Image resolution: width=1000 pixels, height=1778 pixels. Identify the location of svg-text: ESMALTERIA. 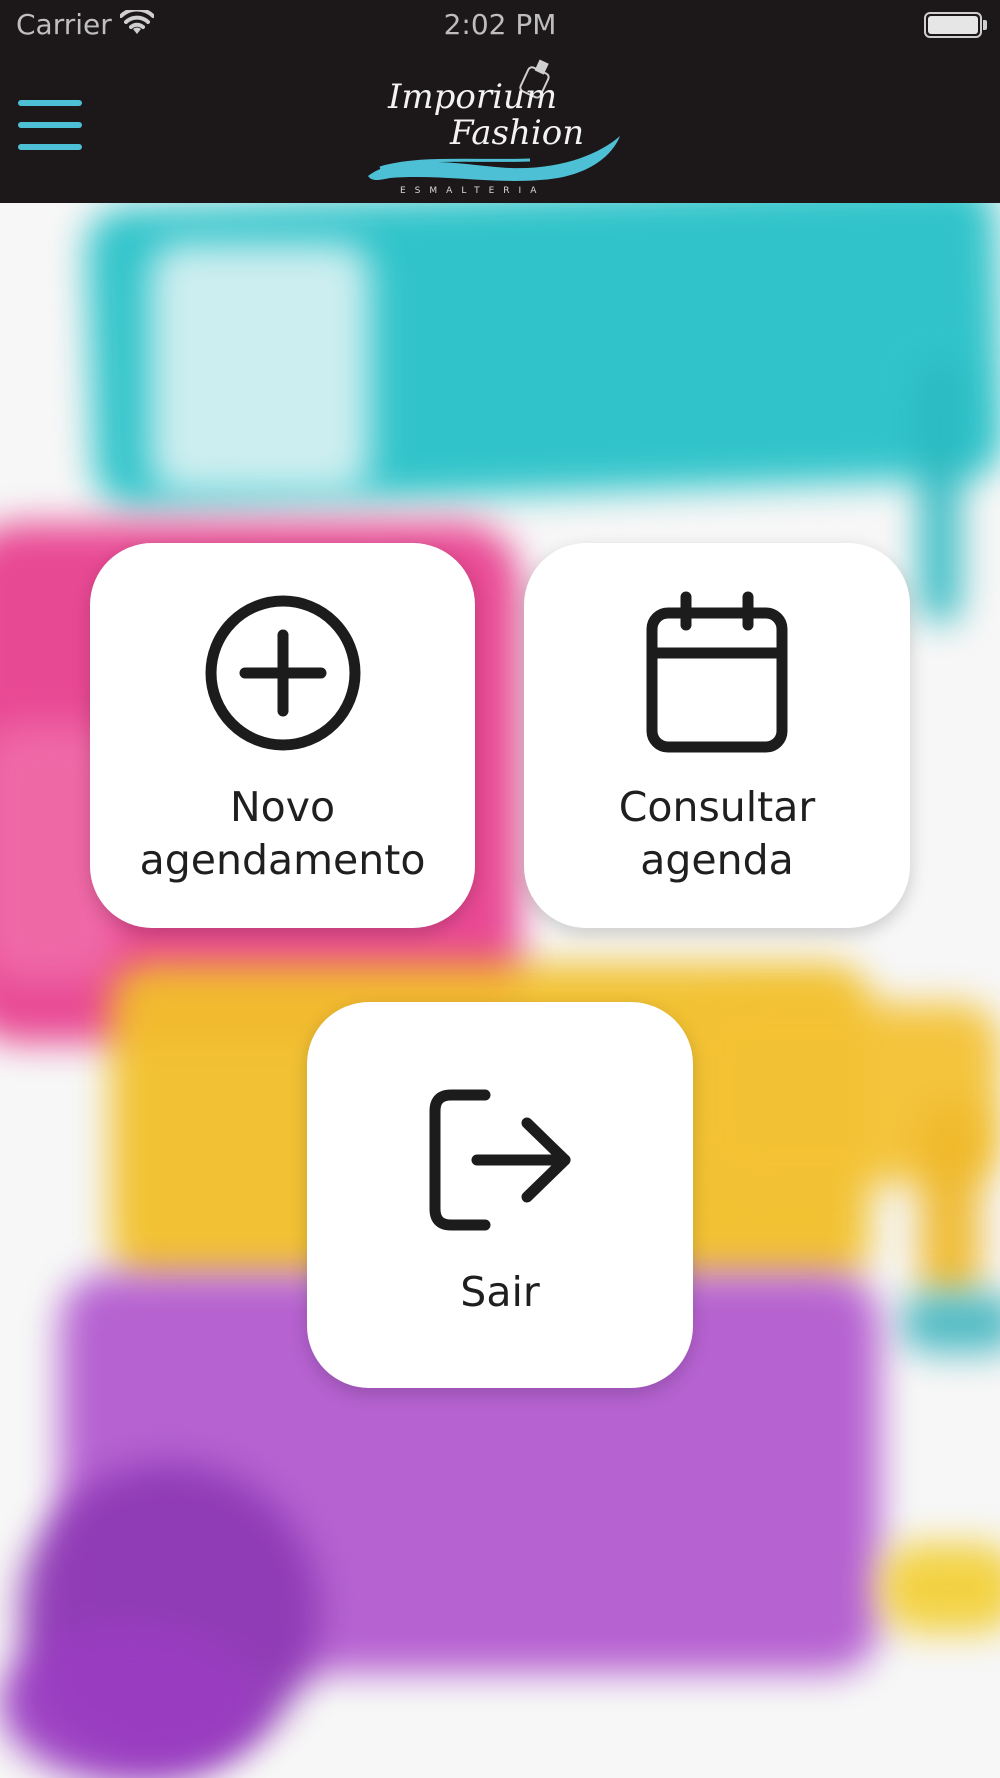
(472, 191).